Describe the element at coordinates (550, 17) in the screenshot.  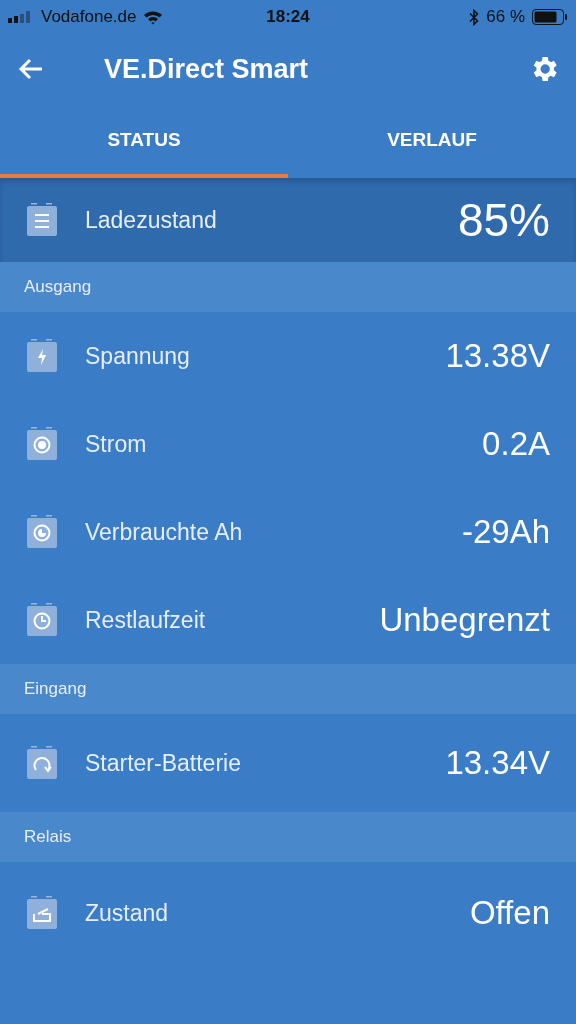
I see `battery-icon` at that location.